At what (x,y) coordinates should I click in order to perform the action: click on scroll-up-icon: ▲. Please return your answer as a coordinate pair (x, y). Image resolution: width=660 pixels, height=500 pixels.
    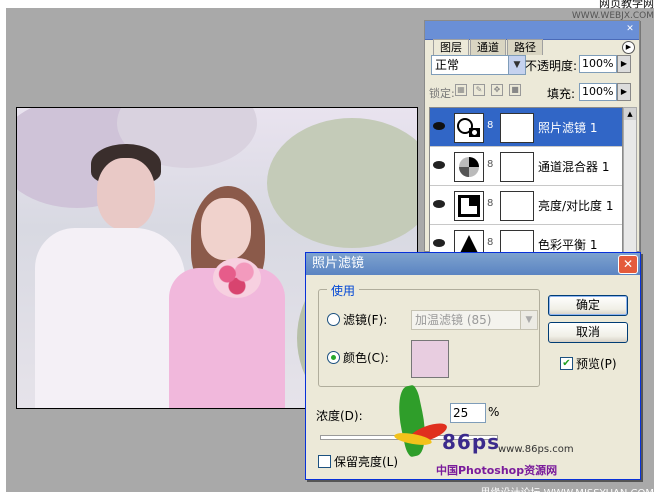
    Looking at the image, I should click on (630, 114).